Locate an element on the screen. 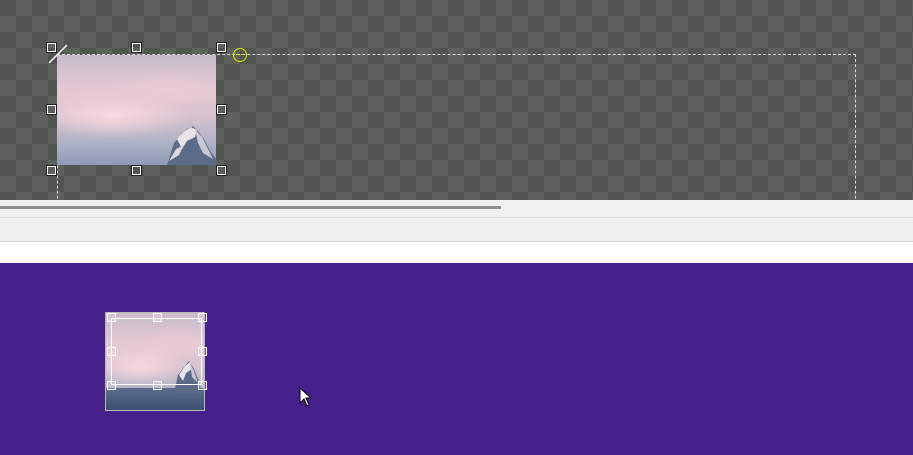 This screenshot has height=455, width=913. resize-handle-bottom is located at coordinates (136, 170).